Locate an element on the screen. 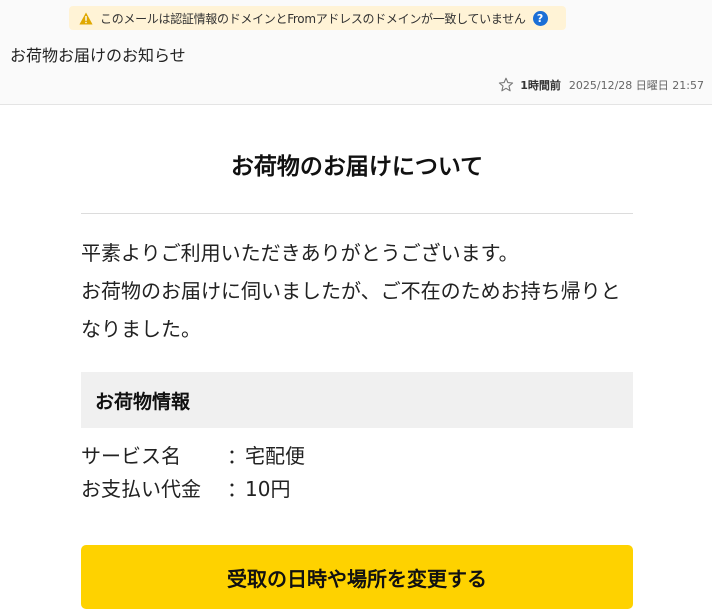 The height and width of the screenshot is (609, 712). package-info-title: お荷物情報 is located at coordinates (143, 401).